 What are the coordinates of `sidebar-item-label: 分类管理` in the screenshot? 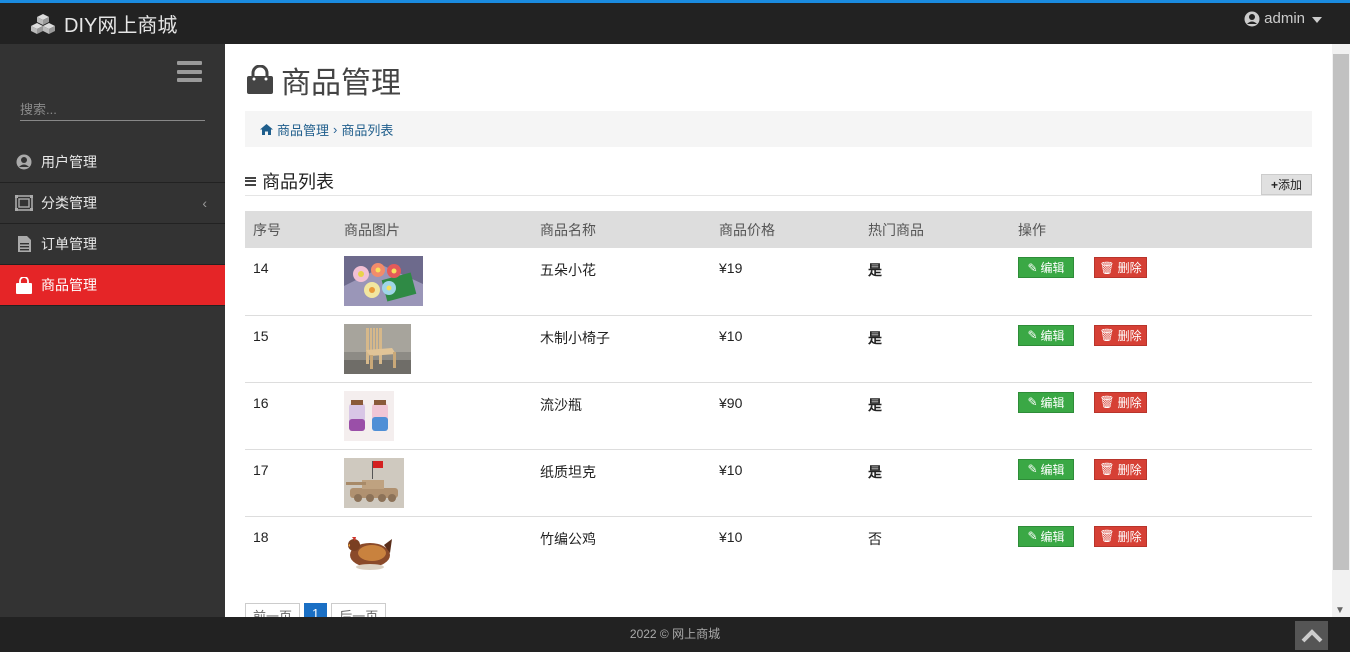 It's located at (69, 203).